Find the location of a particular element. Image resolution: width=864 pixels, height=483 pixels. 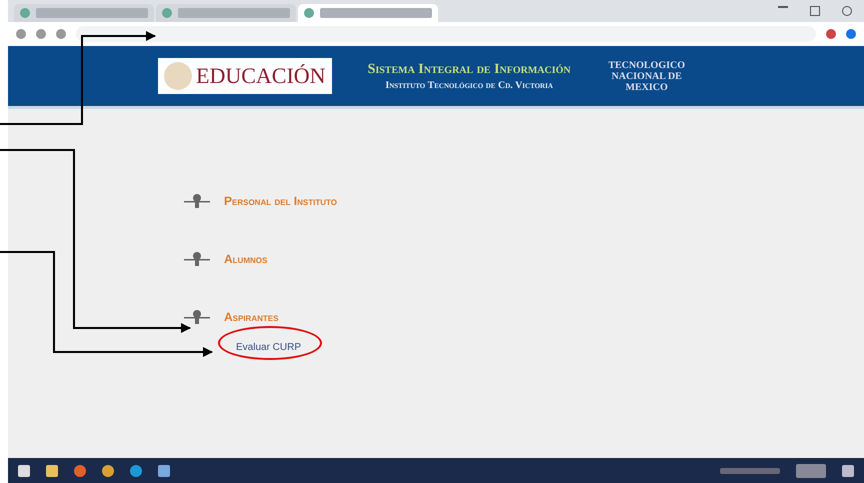

menu-link: Personal del Instituto is located at coordinates (280, 201).